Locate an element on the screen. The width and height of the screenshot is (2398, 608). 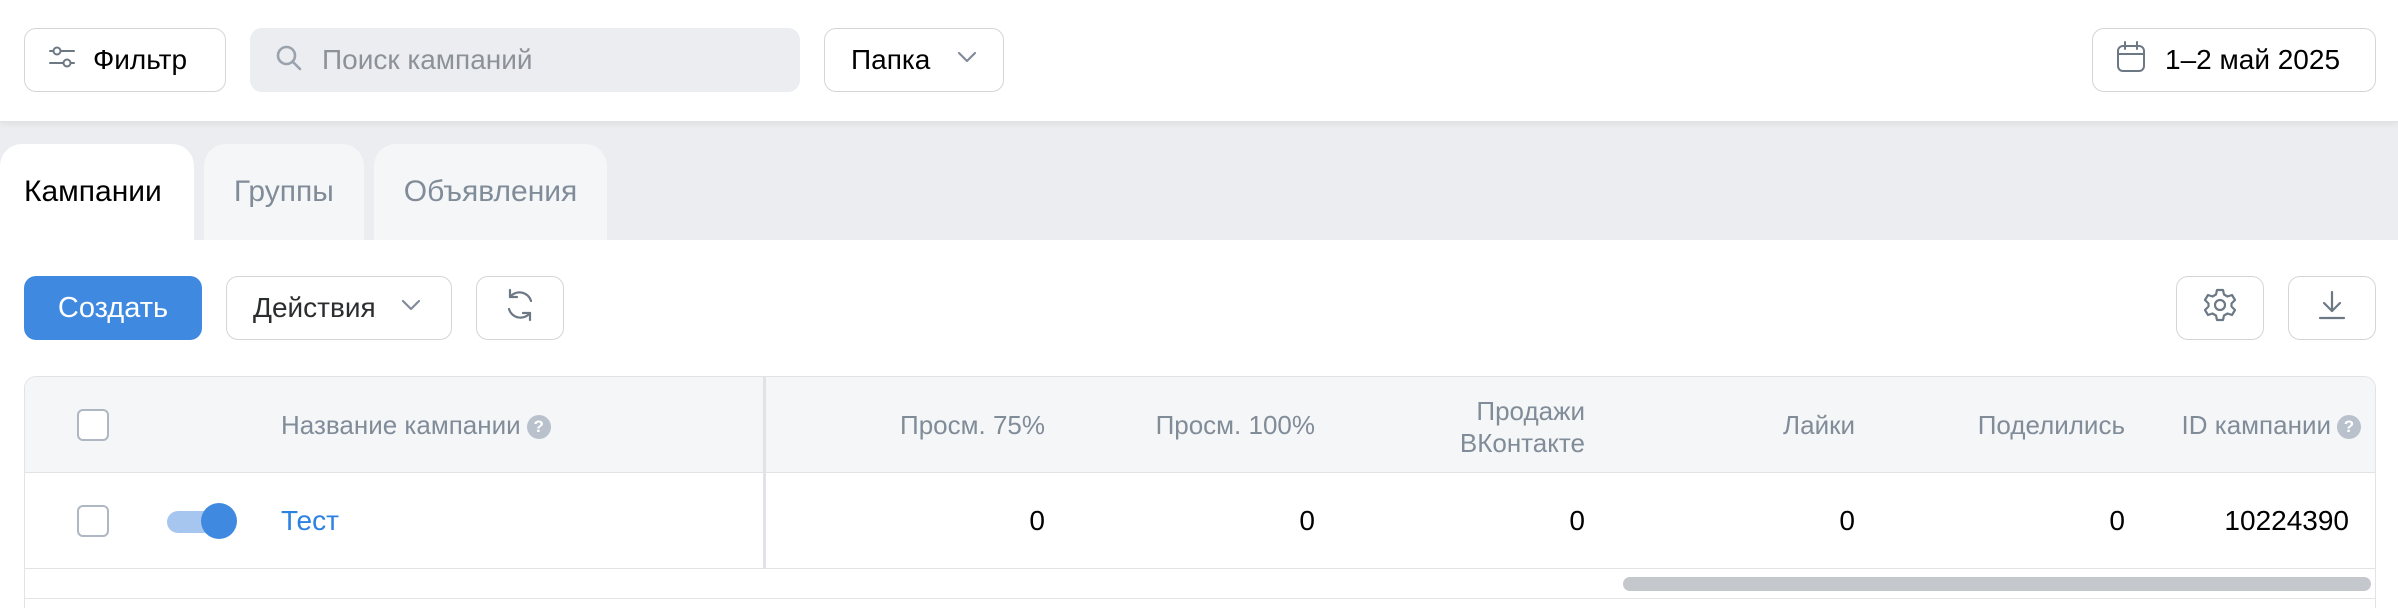
date-range-label: 1–2 май 2025 is located at coordinates (2253, 59).